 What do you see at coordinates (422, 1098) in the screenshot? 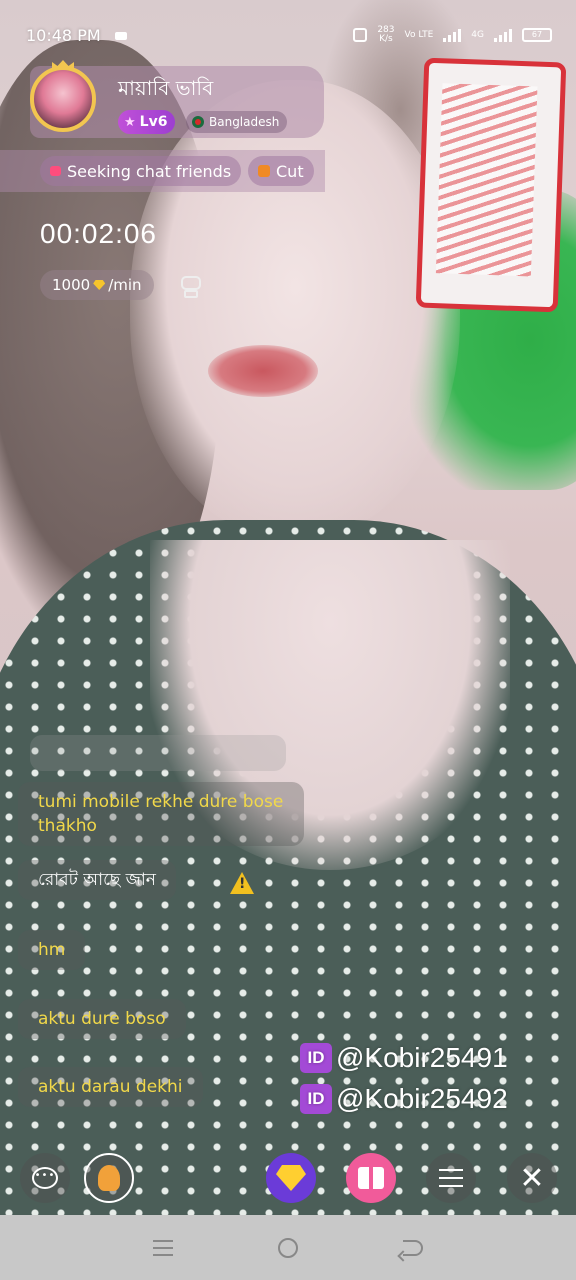
I see `watermark-text: @Kobir25492` at bounding box center [422, 1098].